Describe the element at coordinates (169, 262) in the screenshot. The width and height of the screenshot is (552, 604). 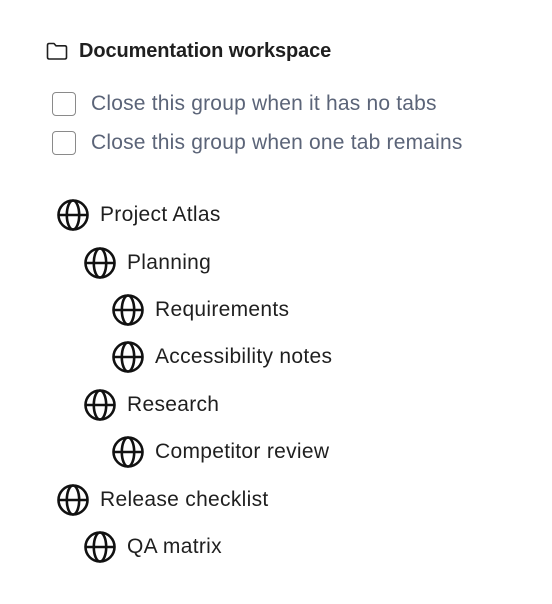
I see `tree-item-label: Planning` at that location.